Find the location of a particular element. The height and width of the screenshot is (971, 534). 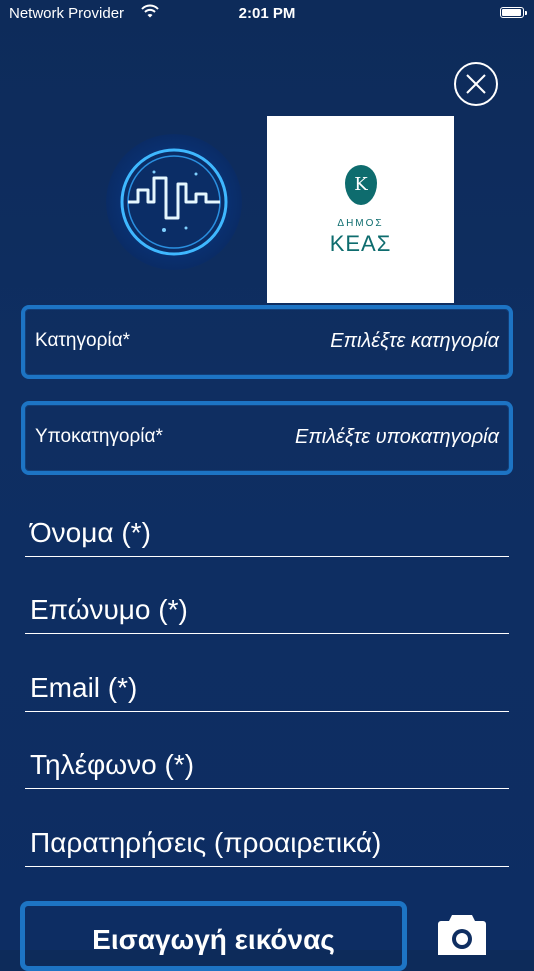

category-value: Επιλέξτε κατηγορία is located at coordinates (414, 341).